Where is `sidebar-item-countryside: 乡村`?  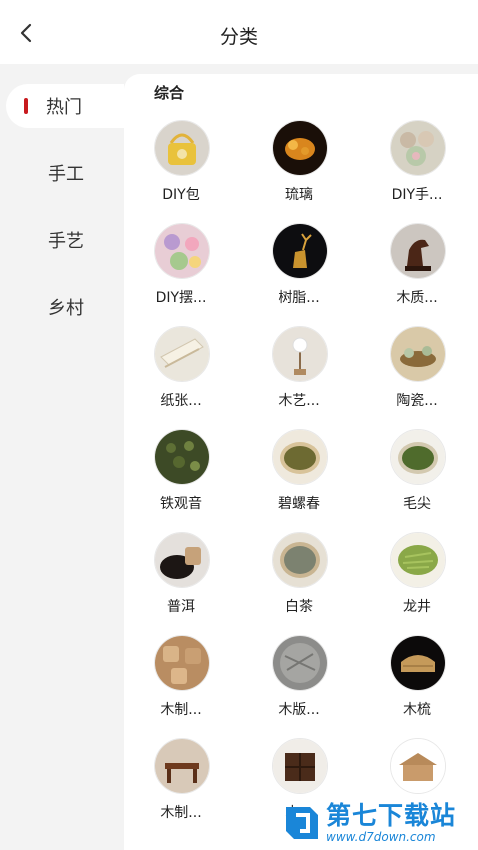
sidebar-item-countryside: 乡村 is located at coordinates (66, 307).